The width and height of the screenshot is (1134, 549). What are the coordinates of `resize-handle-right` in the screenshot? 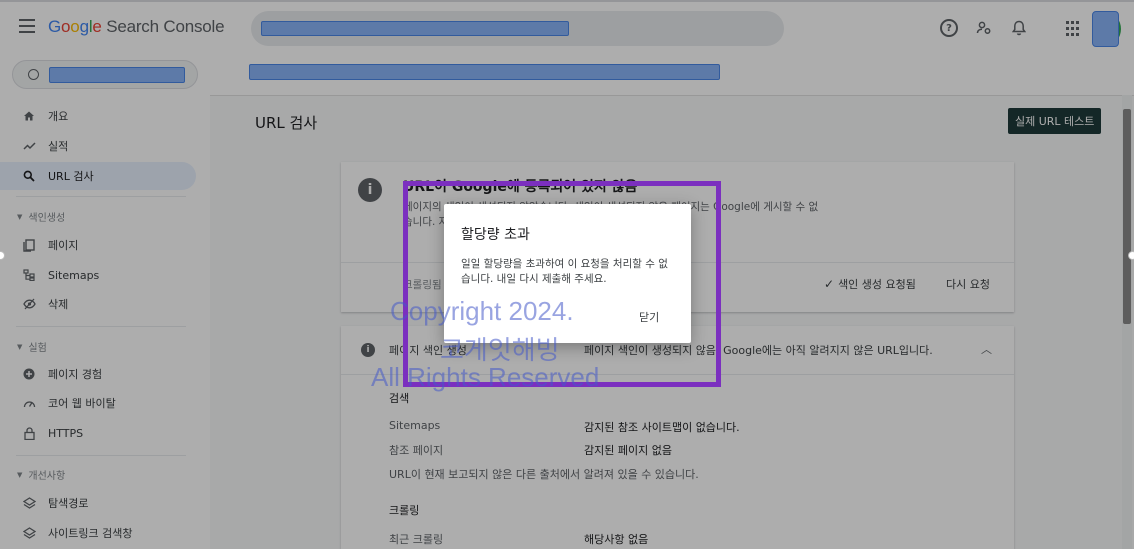 It's located at (1131, 255).